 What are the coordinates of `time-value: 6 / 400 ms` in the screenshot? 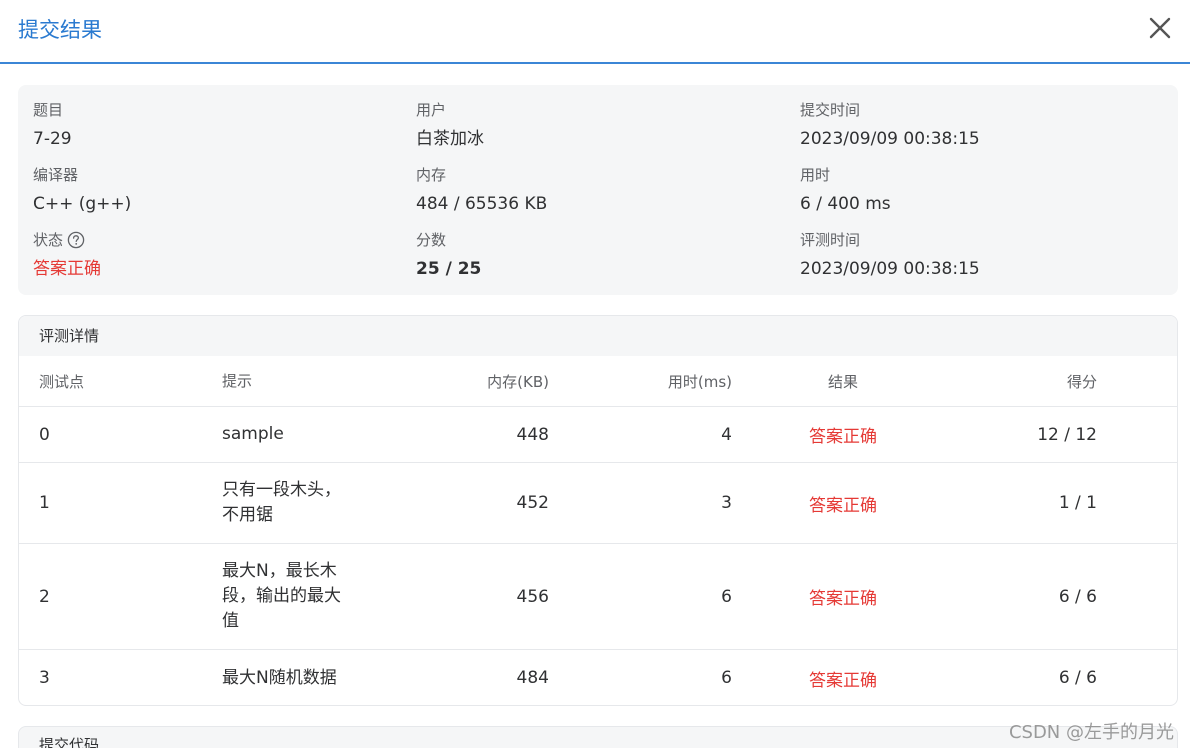 It's located at (845, 204).